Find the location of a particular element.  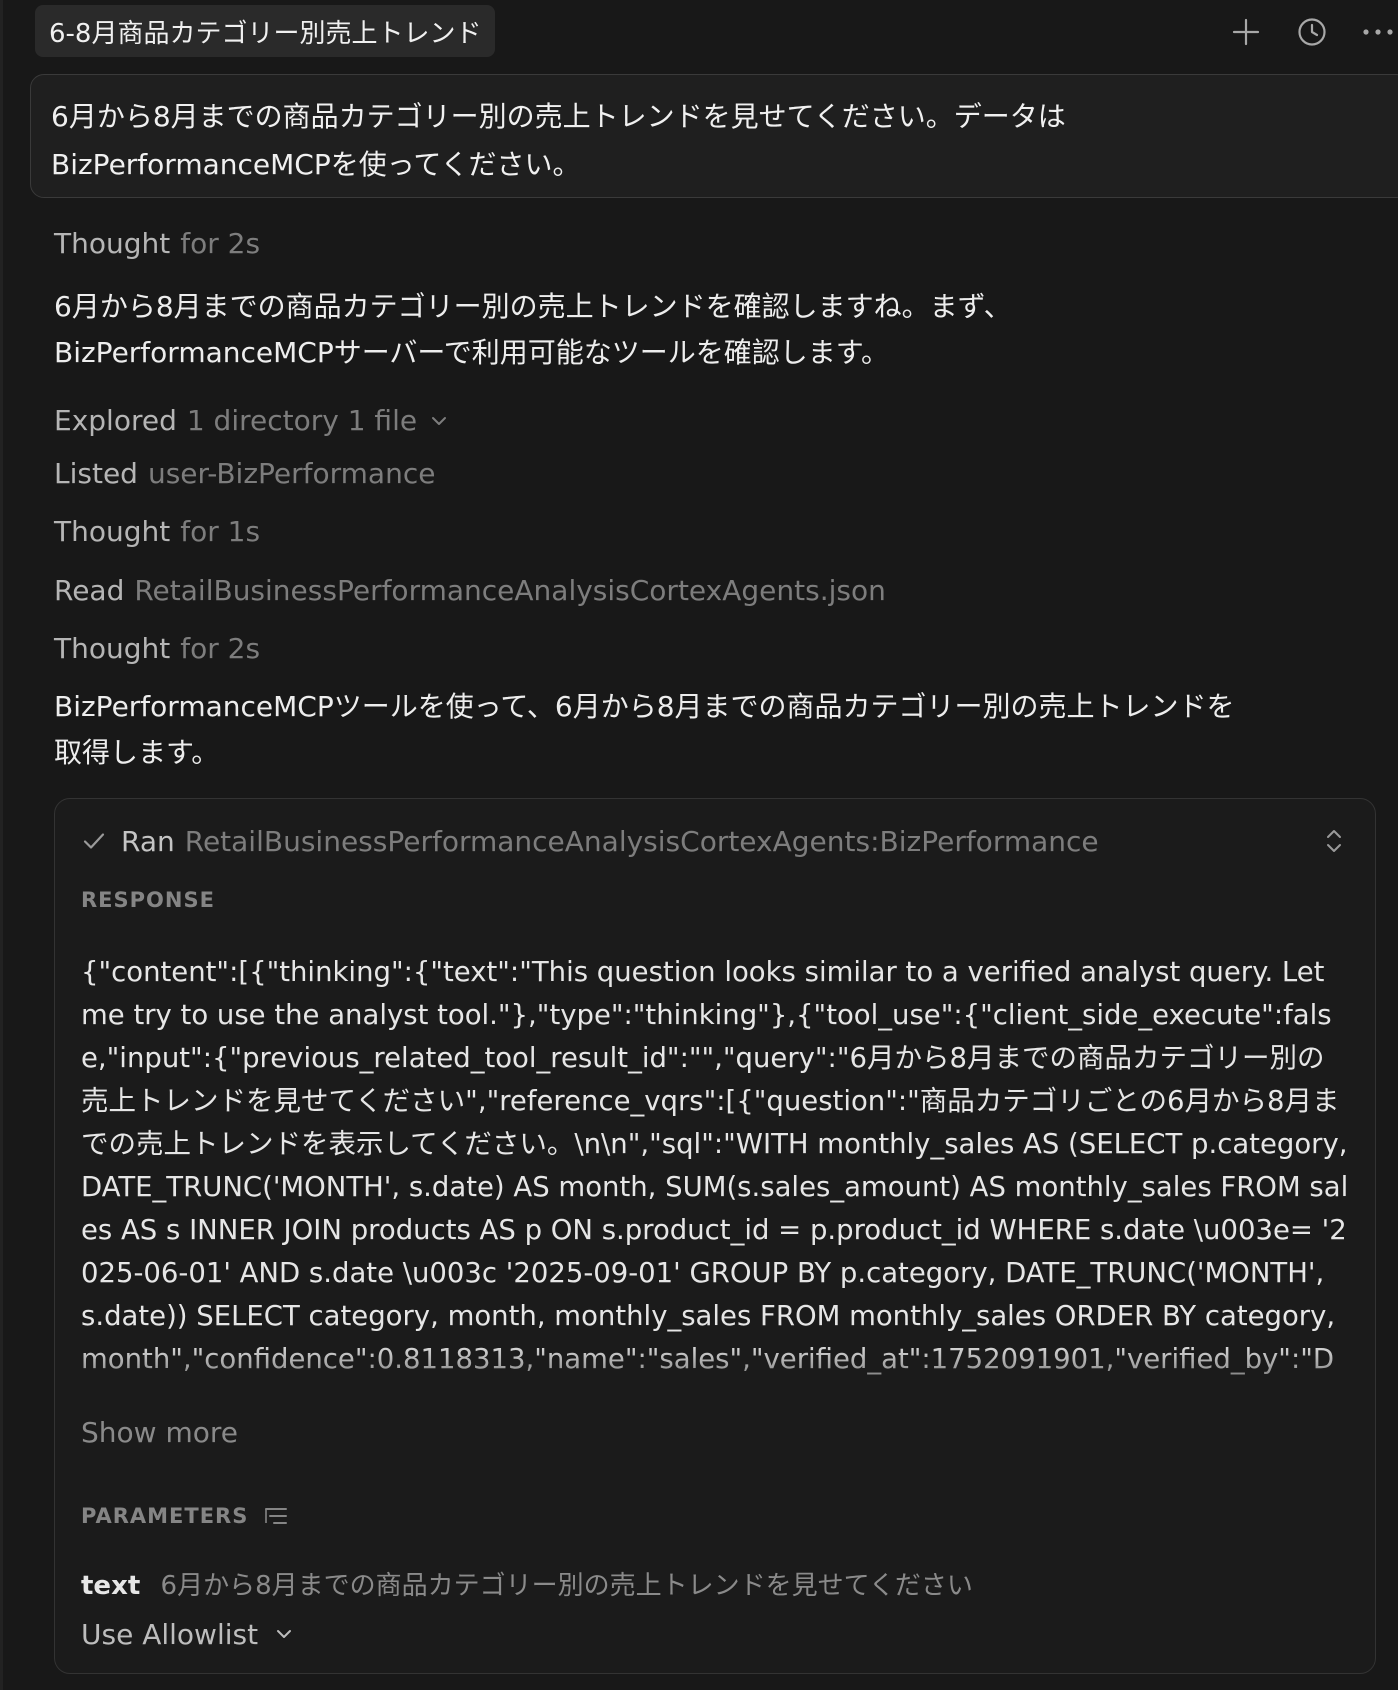

explored-step: Explored 1 directory 1 file is located at coordinates (251, 420).